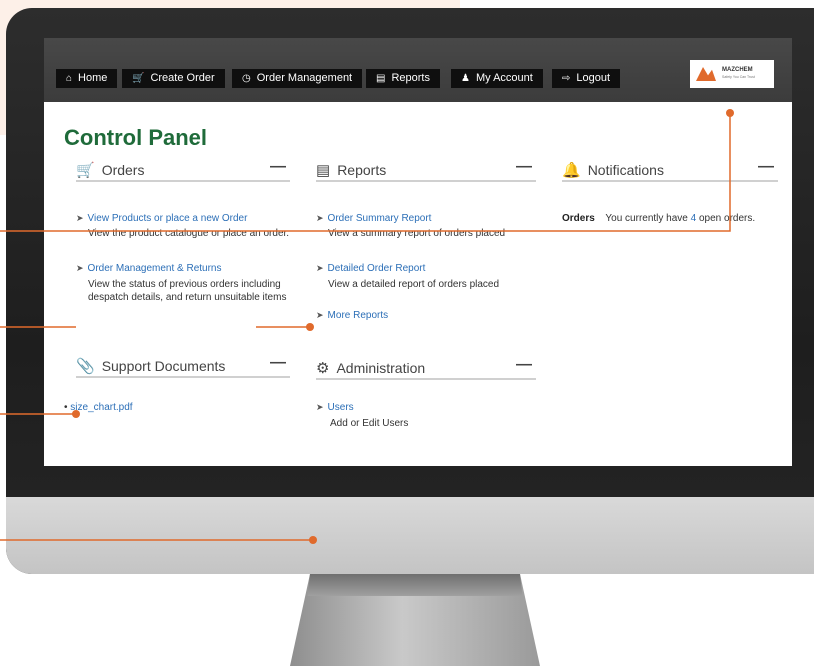 The height and width of the screenshot is (666, 814). I want to click on nav-home-label: Home, so click(93, 78).